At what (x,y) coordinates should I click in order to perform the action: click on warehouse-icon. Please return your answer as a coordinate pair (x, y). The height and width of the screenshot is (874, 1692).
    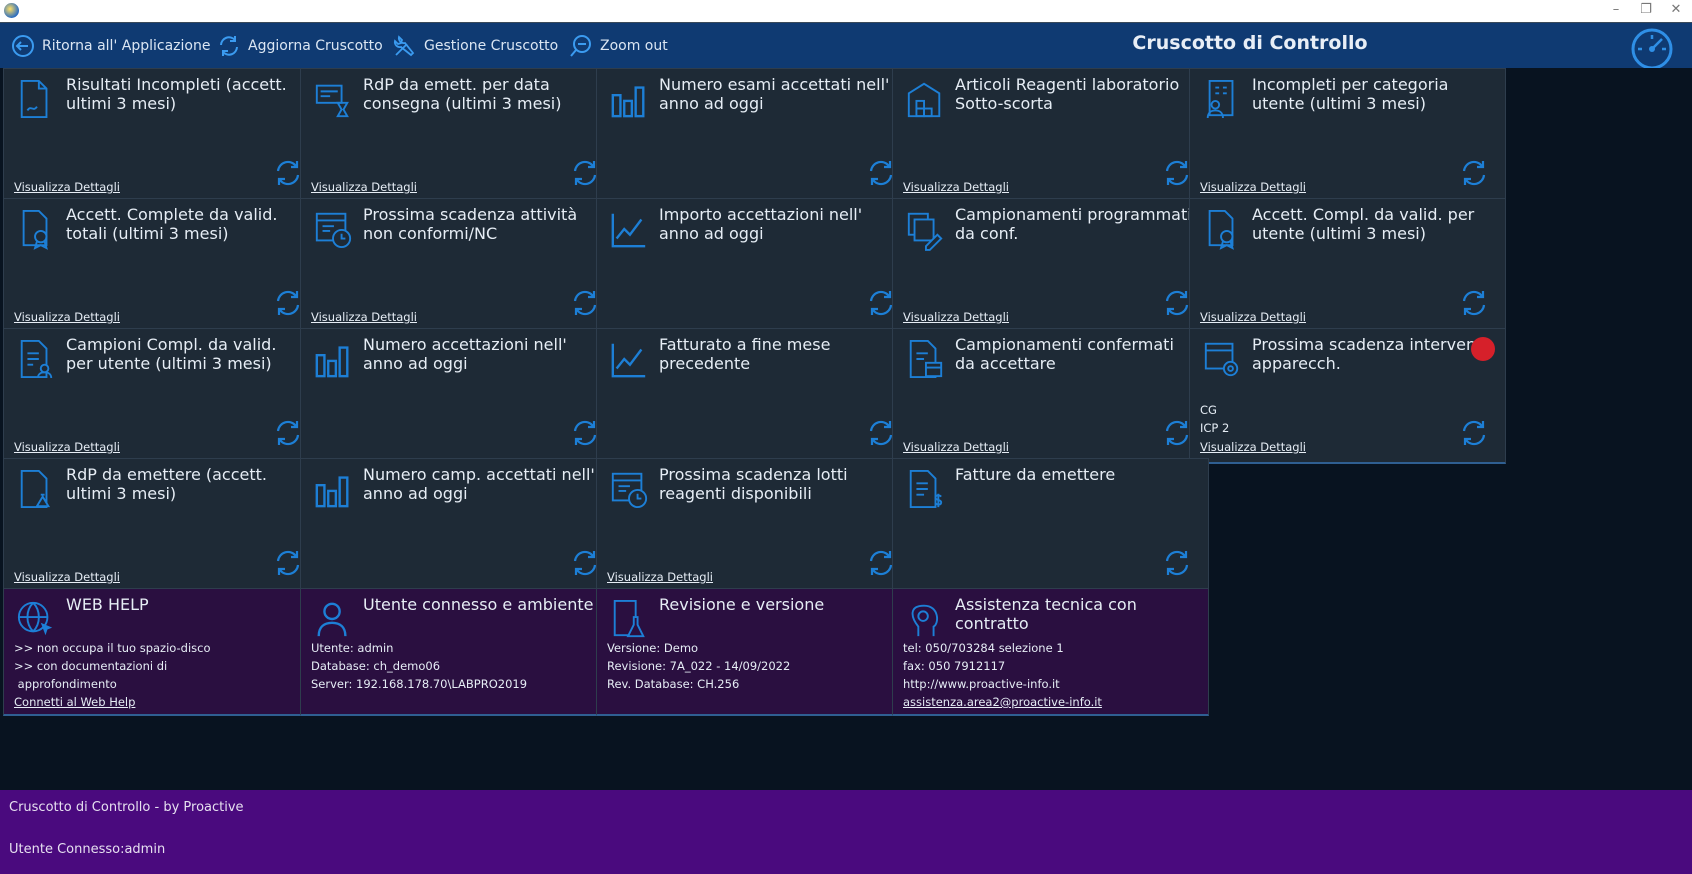
    Looking at the image, I should click on (924, 100).